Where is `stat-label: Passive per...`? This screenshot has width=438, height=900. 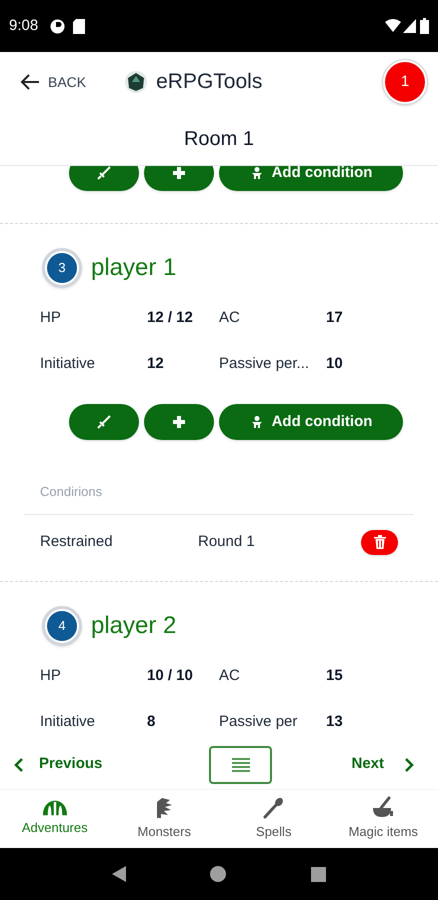
stat-label: Passive per... is located at coordinates (264, 364).